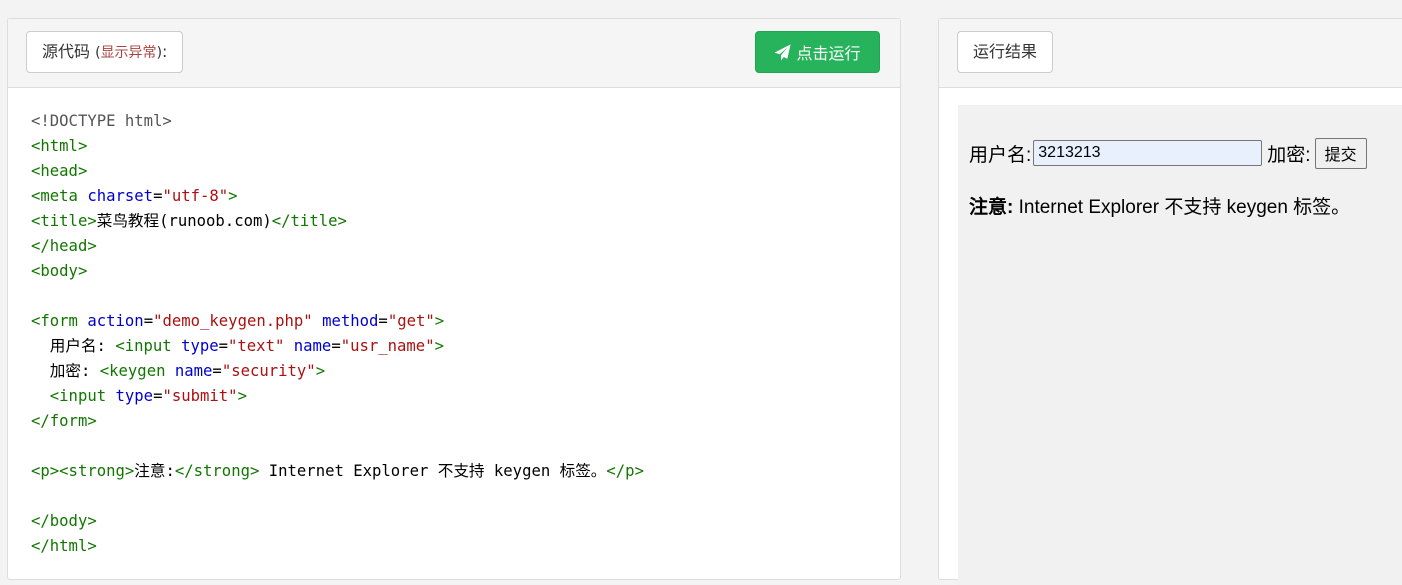 The height and width of the screenshot is (585, 1402). Describe the element at coordinates (387, 346) in the screenshot. I see `code-token: "usr_name"` at that location.